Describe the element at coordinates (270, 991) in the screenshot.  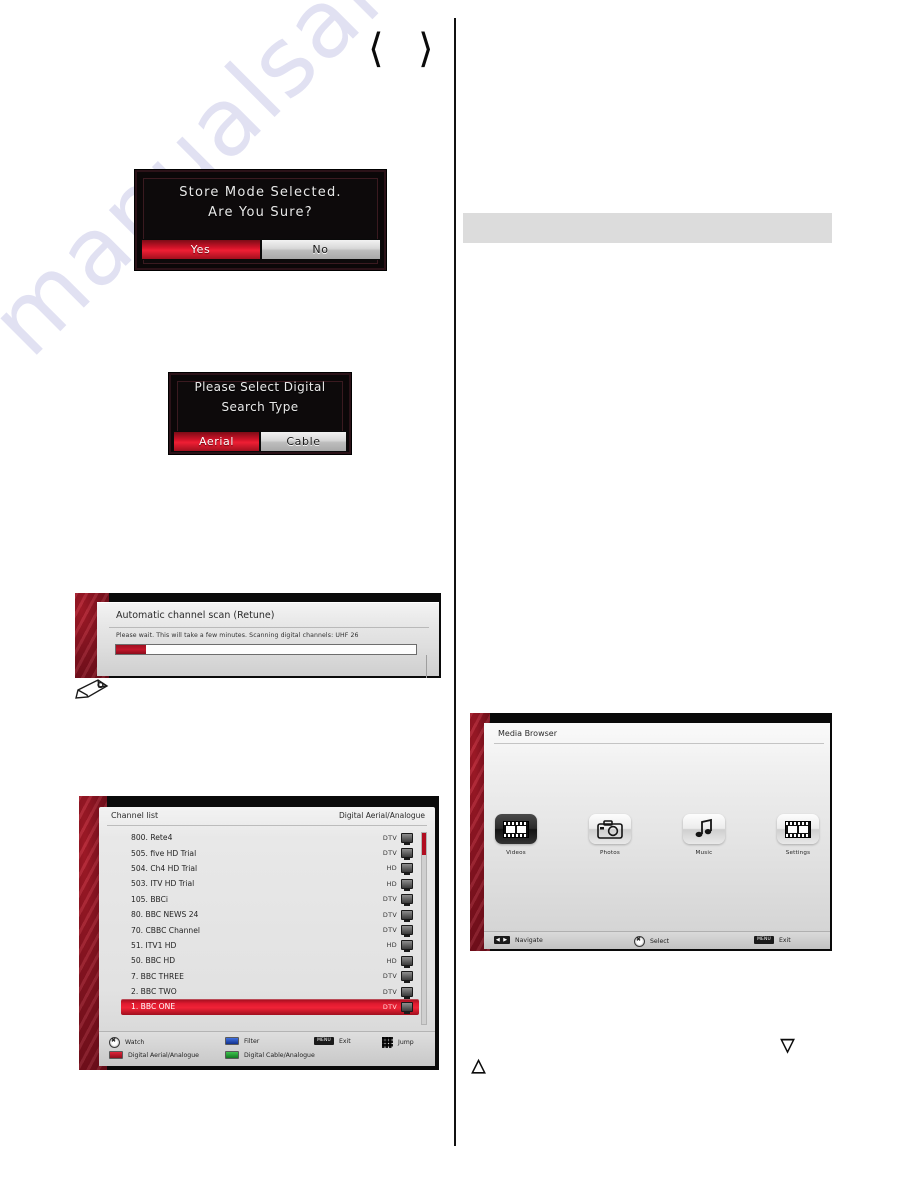
I see `channel-list-row: 2. BBC TWO DTV` at that location.